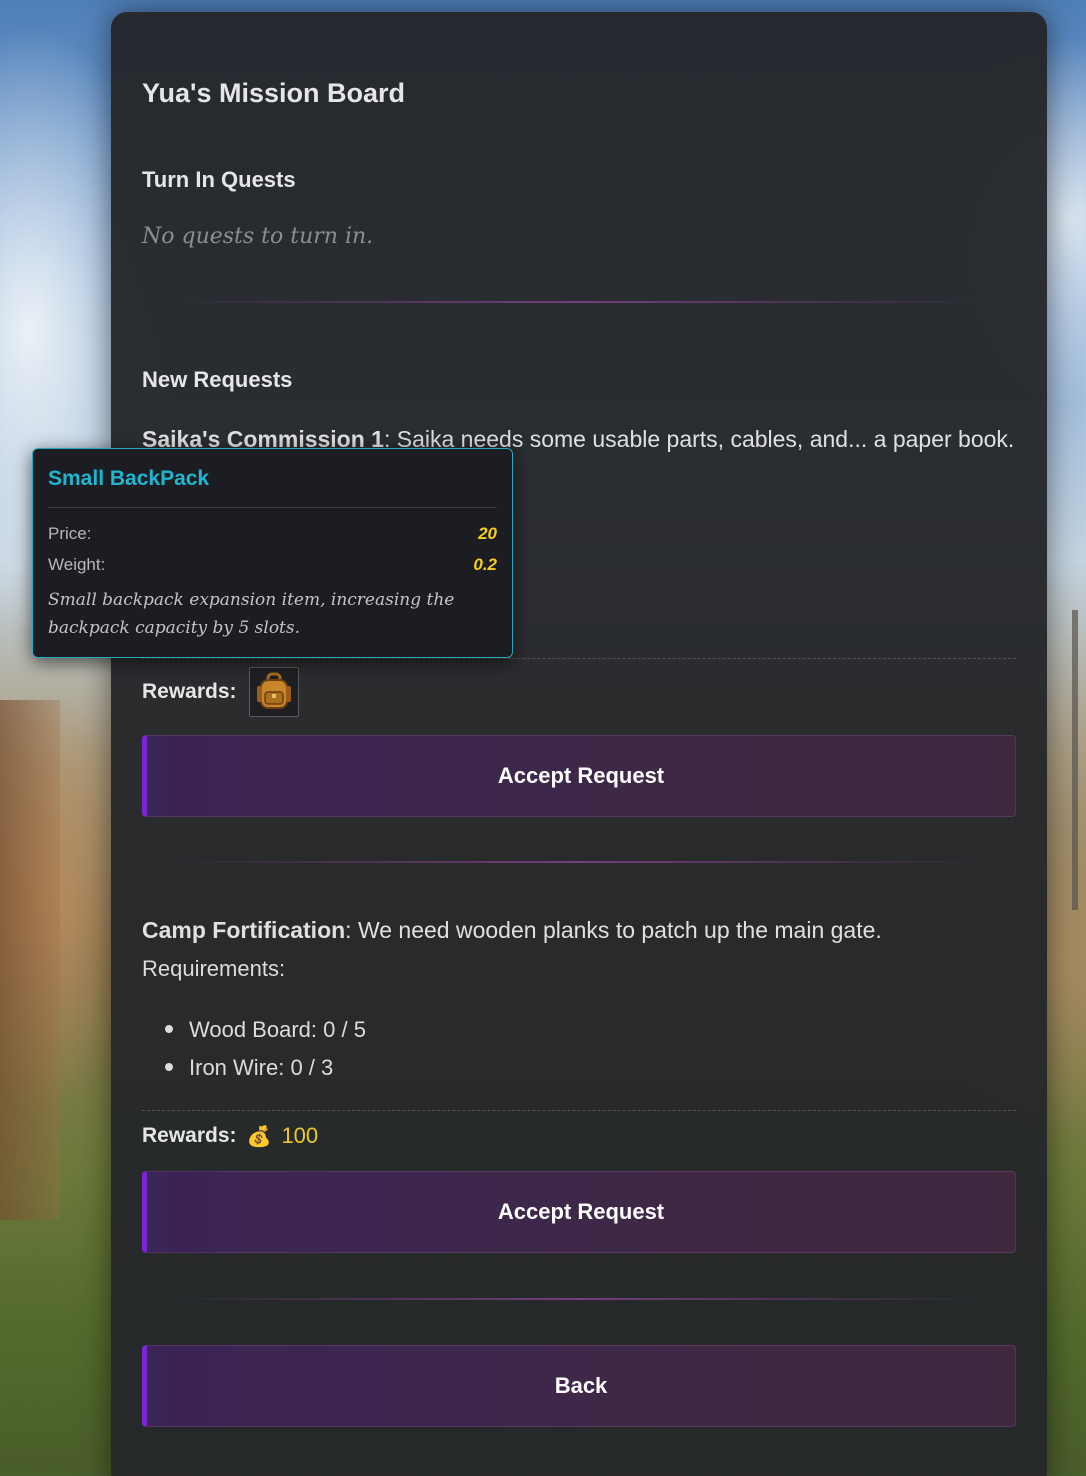 The height and width of the screenshot is (1476, 1086). What do you see at coordinates (217, 379) in the screenshot?
I see `new-requests-heading: New Requests` at bounding box center [217, 379].